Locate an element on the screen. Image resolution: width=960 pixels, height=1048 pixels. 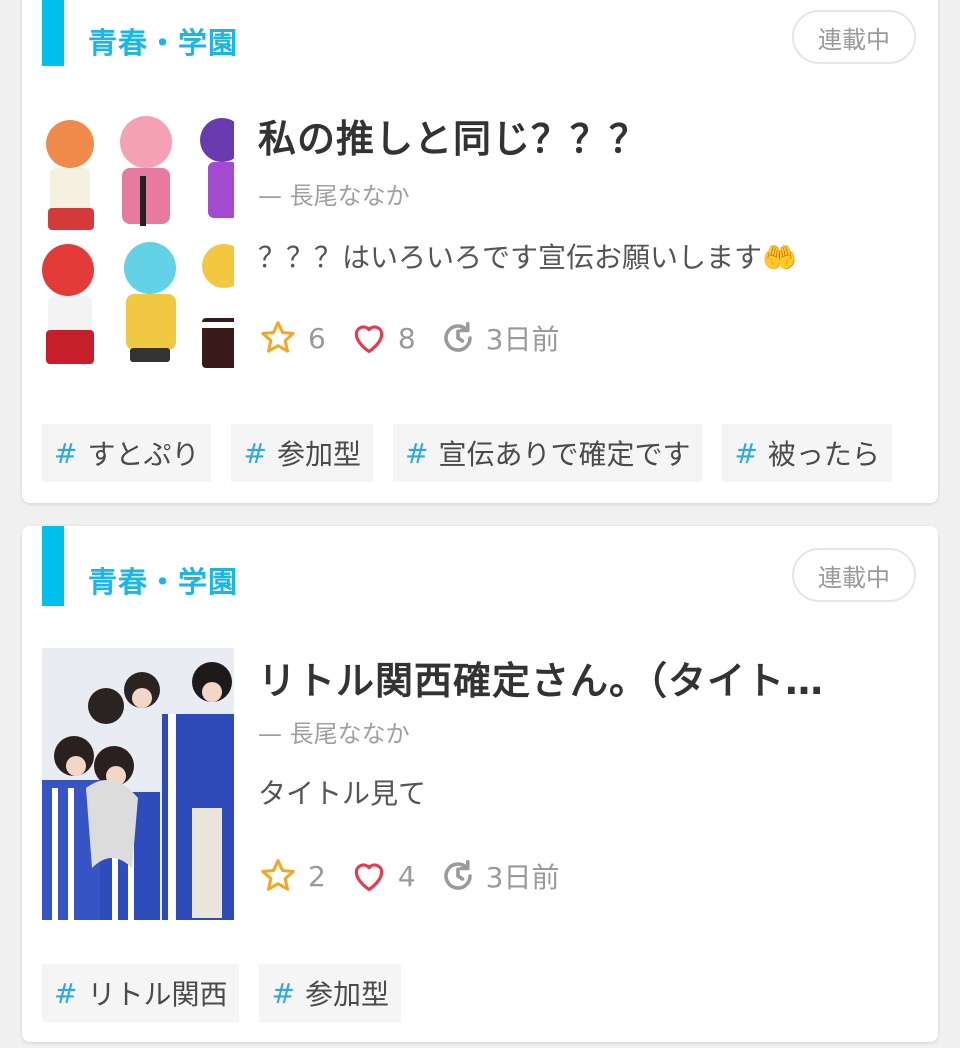
tag-chip: # リトル関西 is located at coordinates (141, 993).